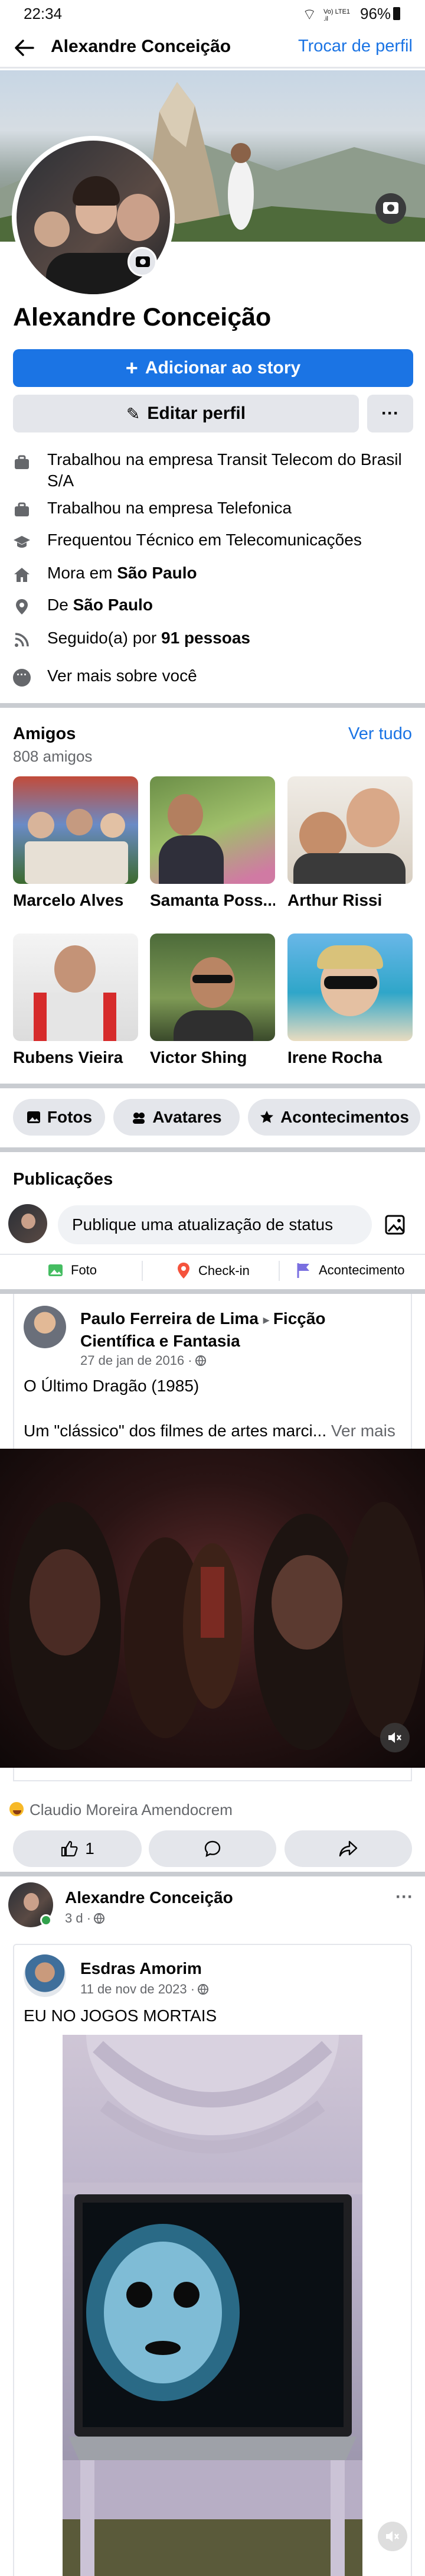 This screenshot has height=2576, width=425. I want to click on header-title: Alexandre Conceição, so click(141, 46).